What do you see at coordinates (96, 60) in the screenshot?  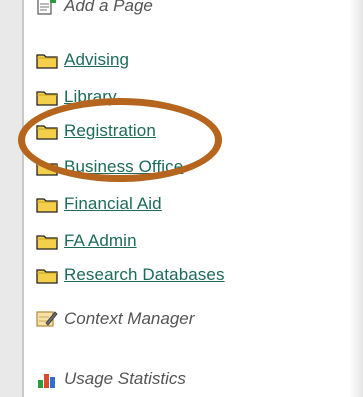 I see `folder-link-advising: Advising` at bounding box center [96, 60].